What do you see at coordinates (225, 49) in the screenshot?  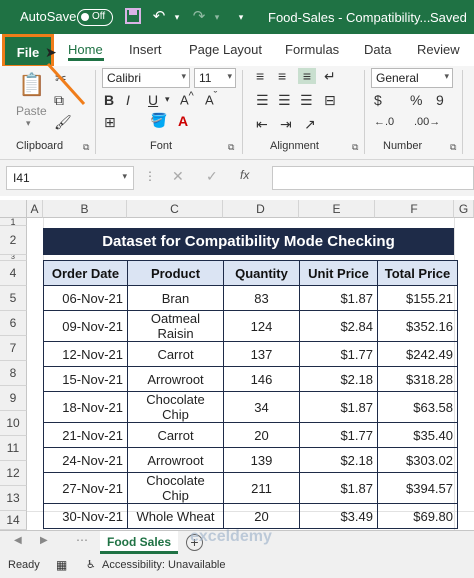 I see `tab-page-layout: Page Layout` at bounding box center [225, 49].